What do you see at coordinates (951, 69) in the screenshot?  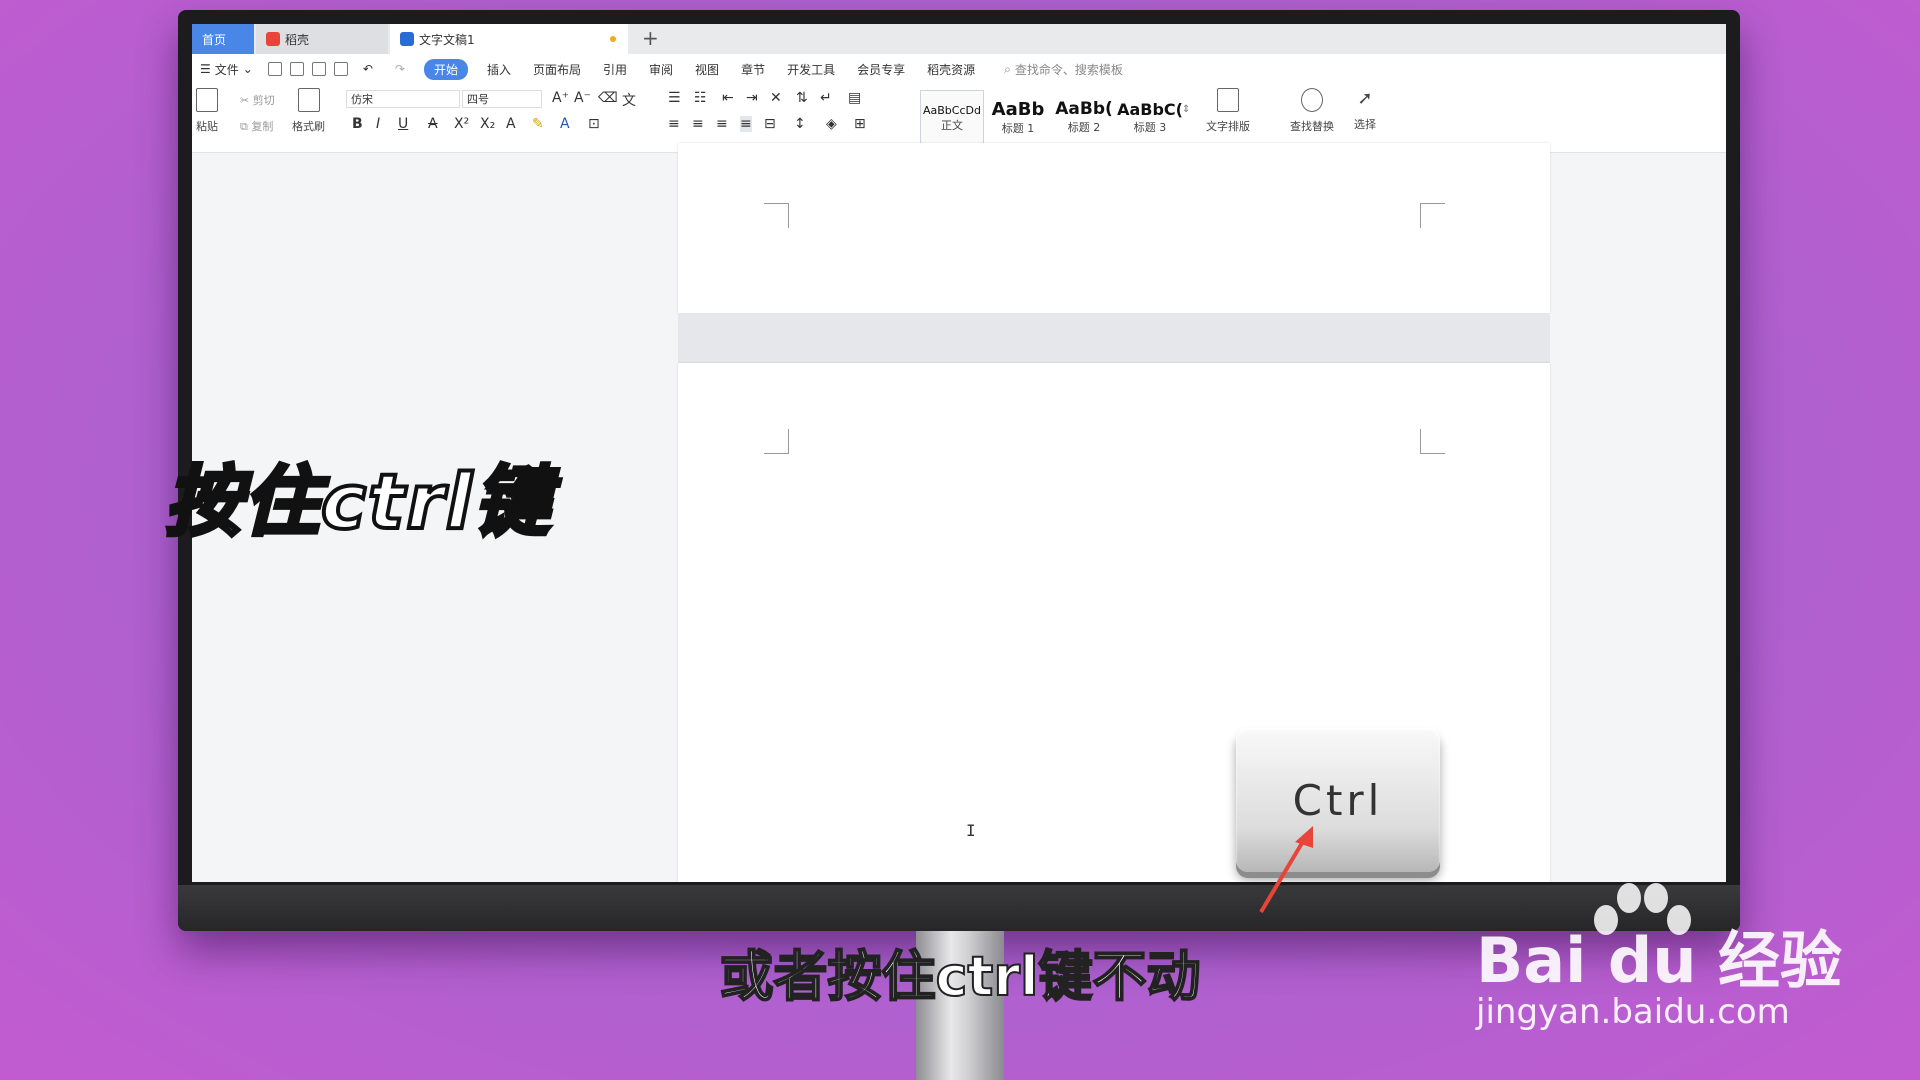 I see `menu-tab-daoke-resources: 稻壳资源` at bounding box center [951, 69].